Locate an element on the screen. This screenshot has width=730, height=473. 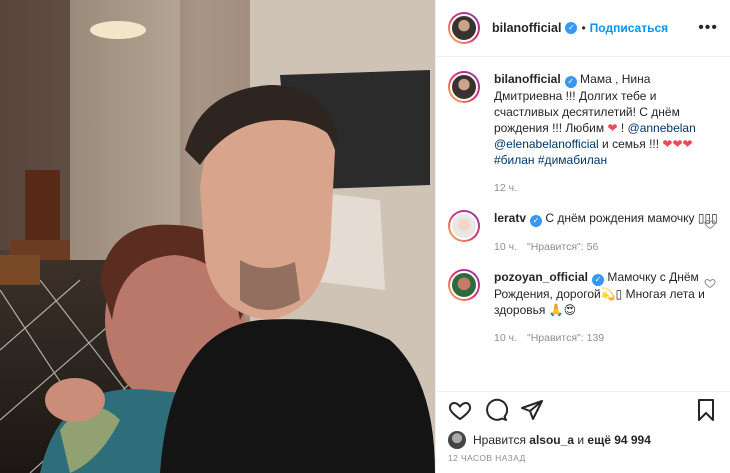
comment-icon is located at coordinates (496, 410).